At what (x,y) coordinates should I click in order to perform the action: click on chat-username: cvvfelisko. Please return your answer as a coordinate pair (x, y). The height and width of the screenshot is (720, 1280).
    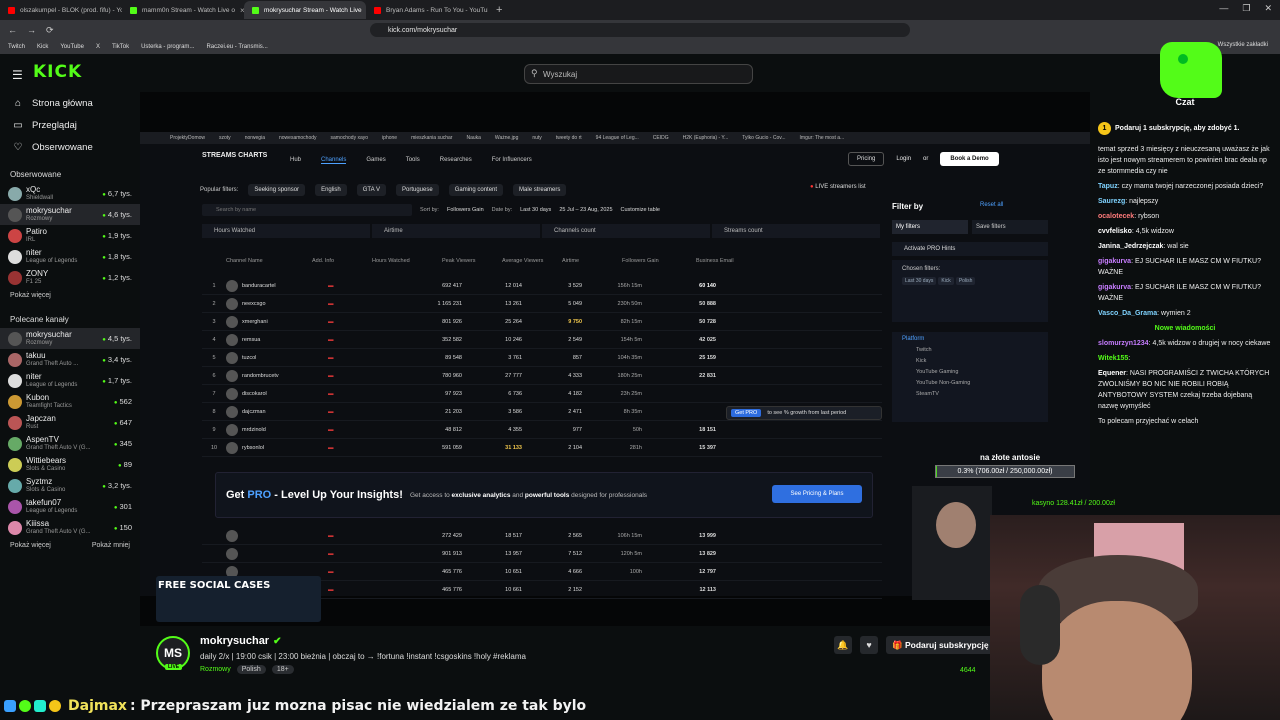
    Looking at the image, I should click on (1115, 231).